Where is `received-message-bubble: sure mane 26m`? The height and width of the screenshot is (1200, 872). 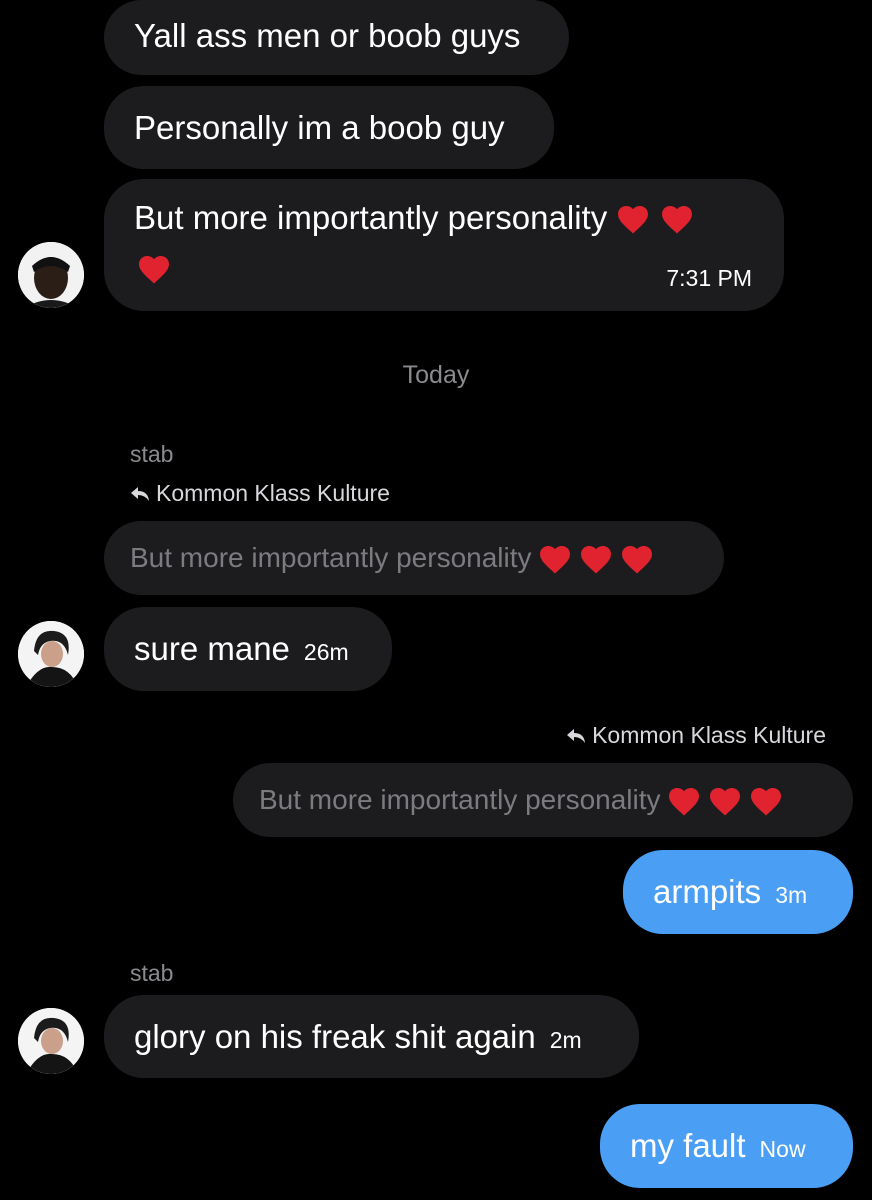 received-message-bubble: sure mane 26m is located at coordinates (248, 649).